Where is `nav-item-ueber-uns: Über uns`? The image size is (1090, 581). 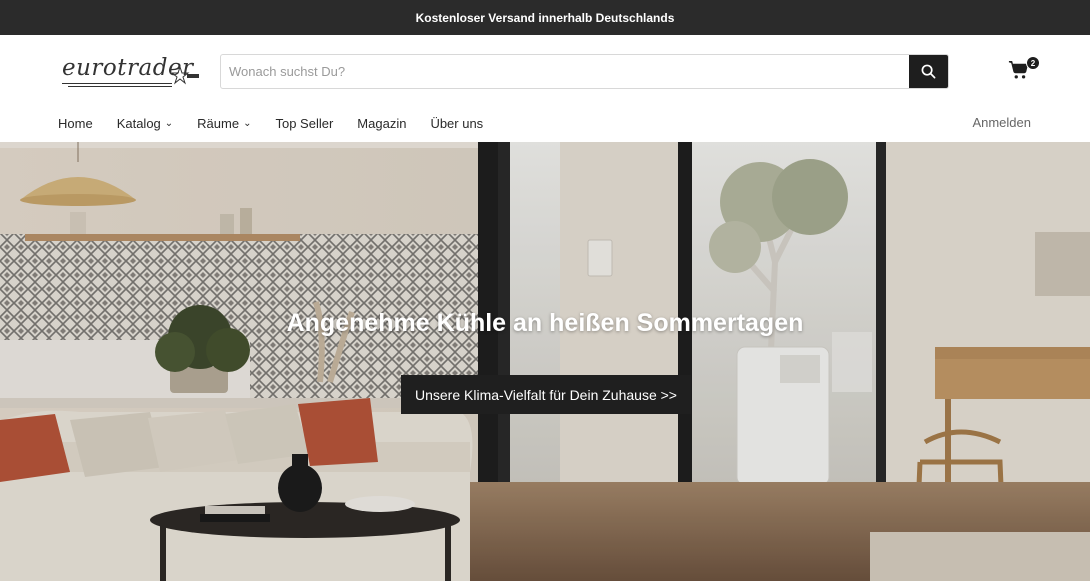
nav-item-ueber-uns: Über uns is located at coordinates (456, 123).